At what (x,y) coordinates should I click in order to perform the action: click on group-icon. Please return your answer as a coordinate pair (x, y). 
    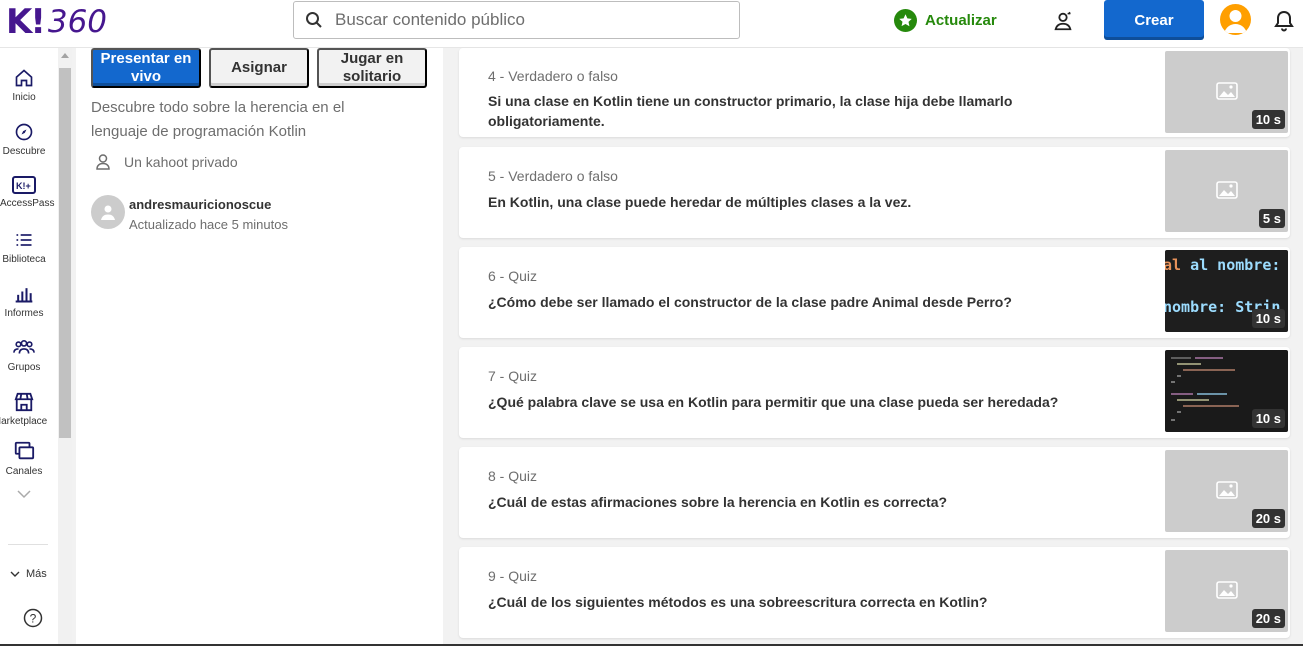
    Looking at the image, I should click on (24, 347).